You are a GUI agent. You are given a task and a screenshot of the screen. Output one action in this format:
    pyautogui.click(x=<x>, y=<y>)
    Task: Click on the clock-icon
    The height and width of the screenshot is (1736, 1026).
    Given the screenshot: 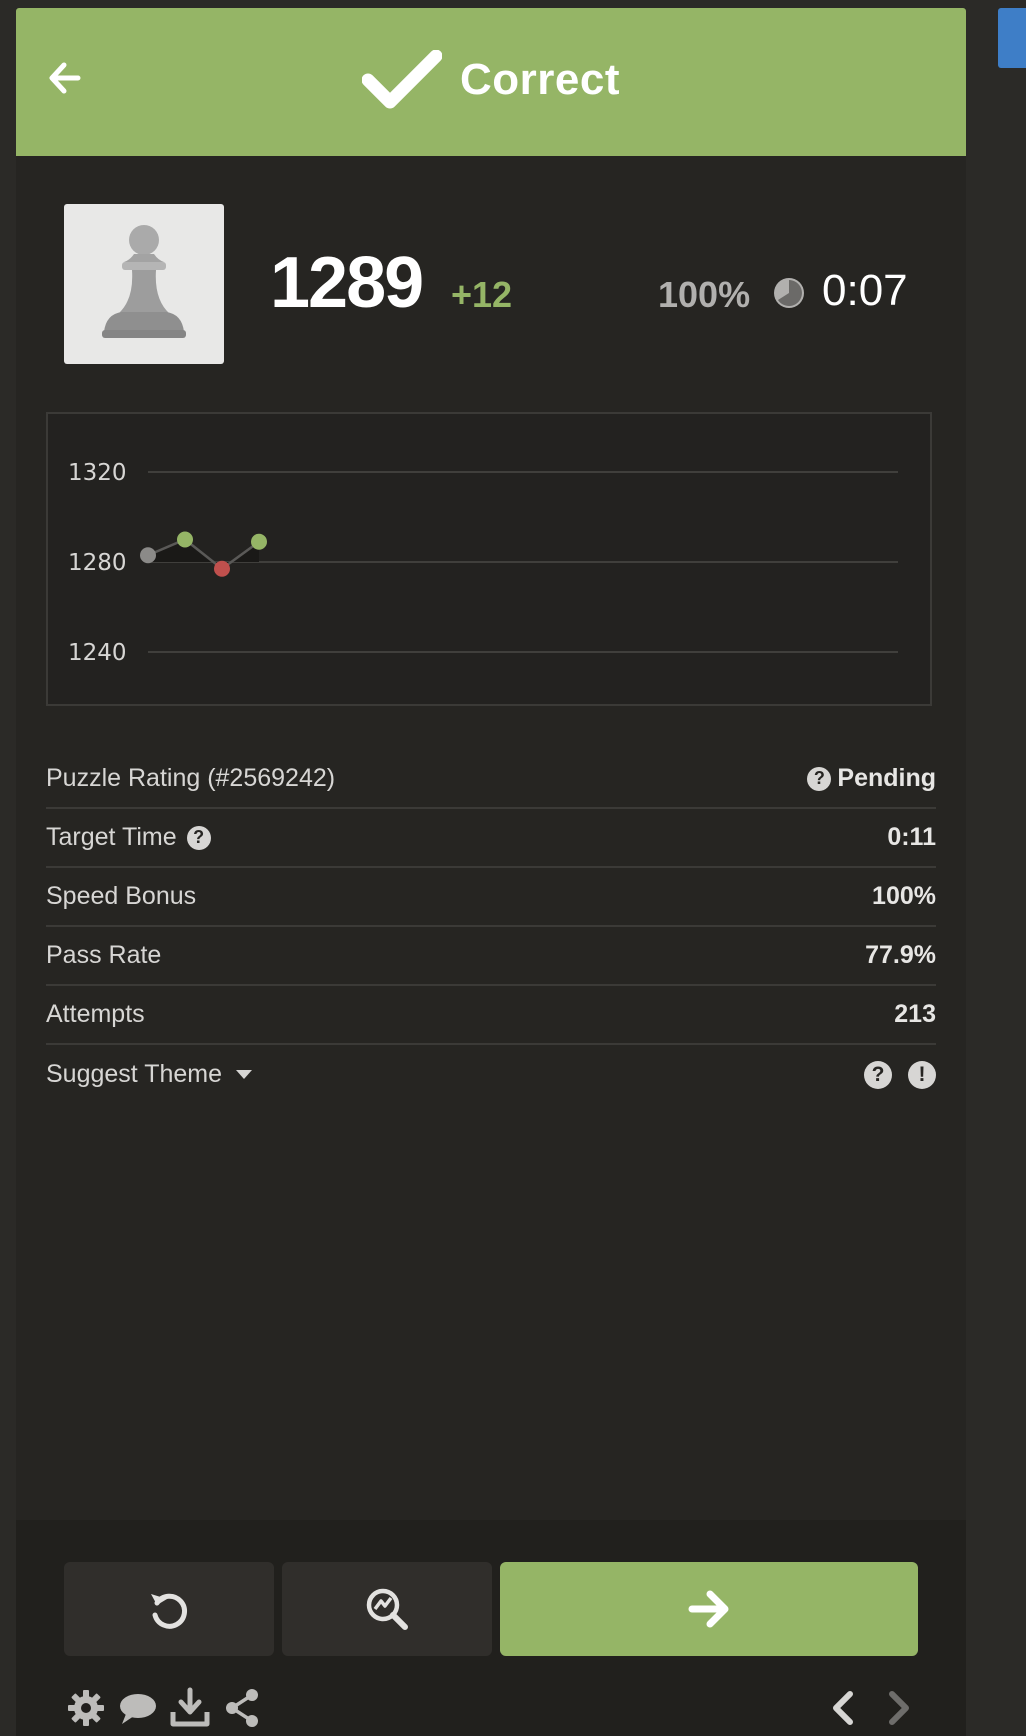 What is the action you would take?
    pyautogui.click(x=789, y=293)
    